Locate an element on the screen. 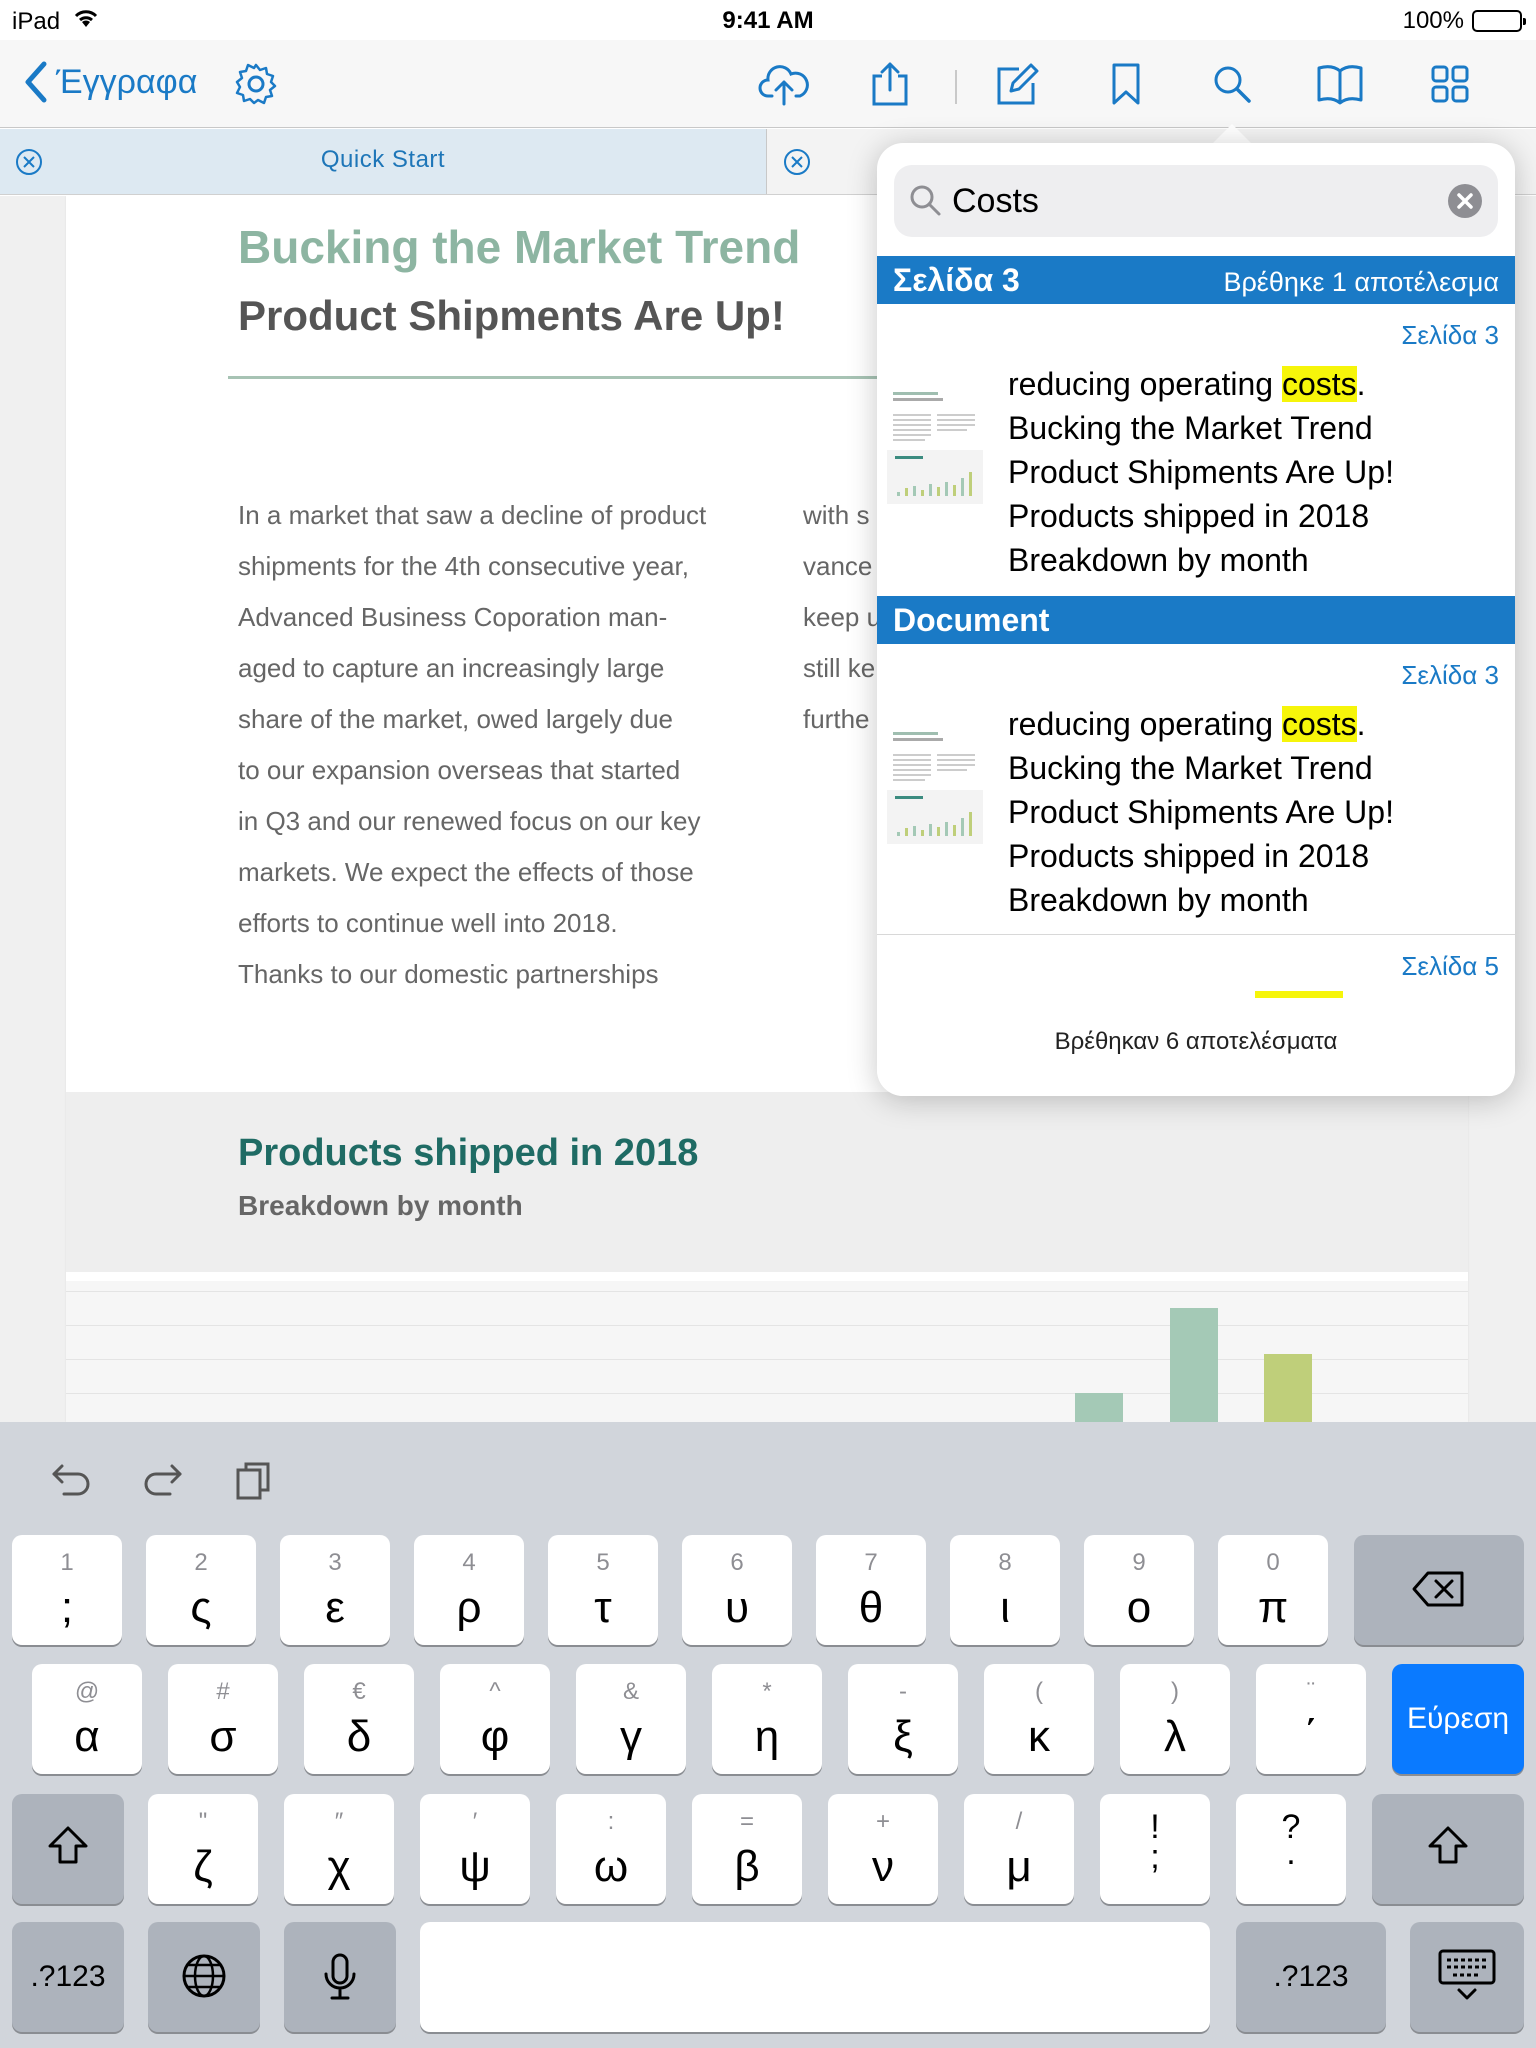 This screenshot has height=2048, width=1536. key-nu: + ν is located at coordinates (883, 1849).